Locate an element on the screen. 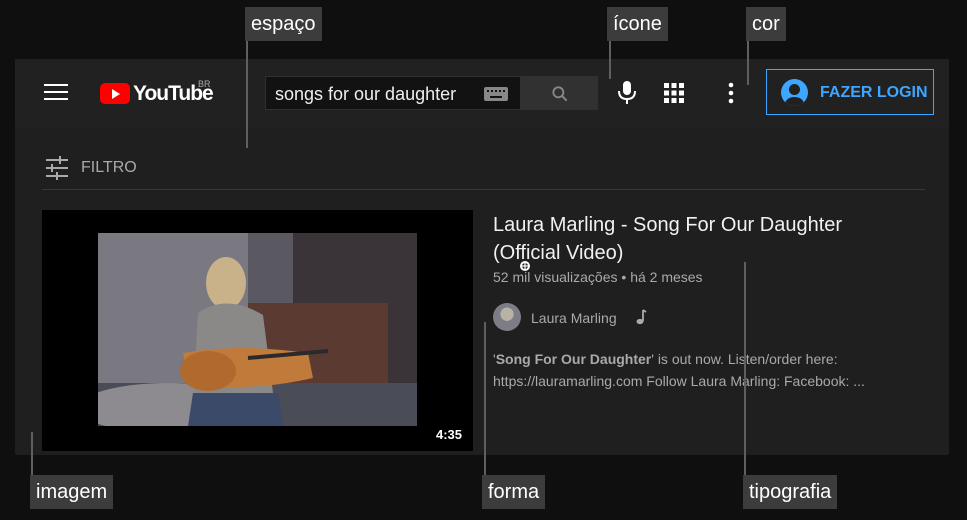  sign-in-label: FAZER LOGIN is located at coordinates (874, 92).